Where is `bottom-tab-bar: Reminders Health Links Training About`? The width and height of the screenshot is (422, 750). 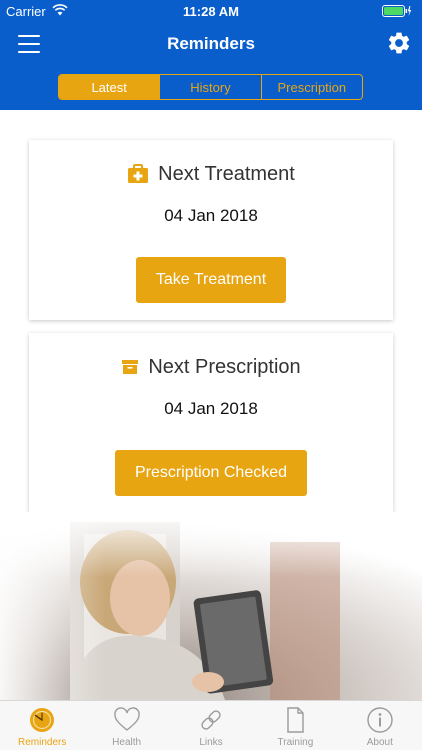 bottom-tab-bar: Reminders Health Links Training About is located at coordinates (211, 725).